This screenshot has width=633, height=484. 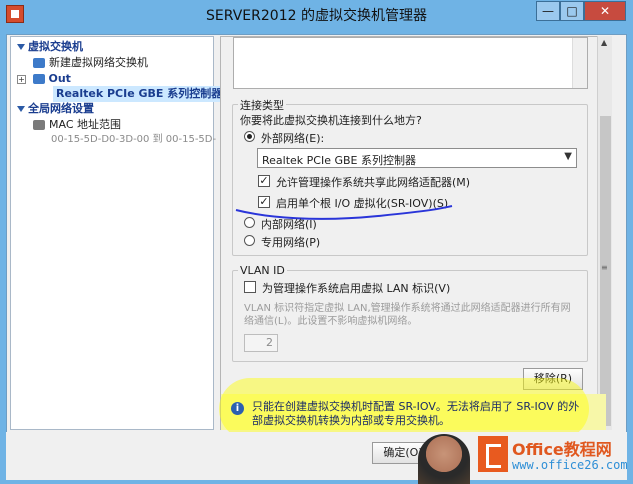 I want to click on avatar, so click(x=444, y=459).